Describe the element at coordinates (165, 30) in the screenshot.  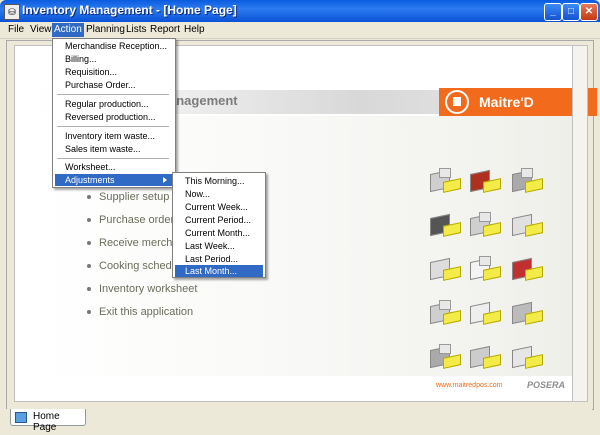
I see `menu-report: Report` at that location.